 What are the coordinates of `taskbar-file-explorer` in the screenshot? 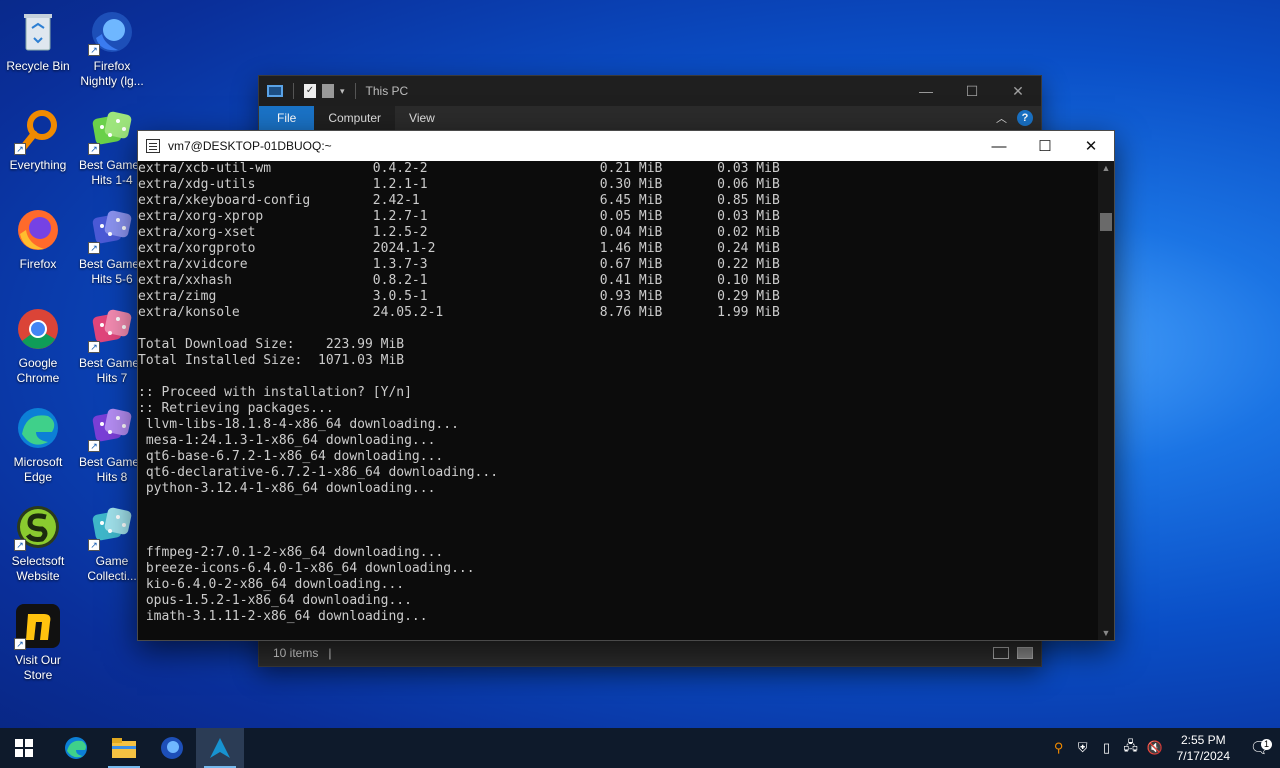 It's located at (124, 748).